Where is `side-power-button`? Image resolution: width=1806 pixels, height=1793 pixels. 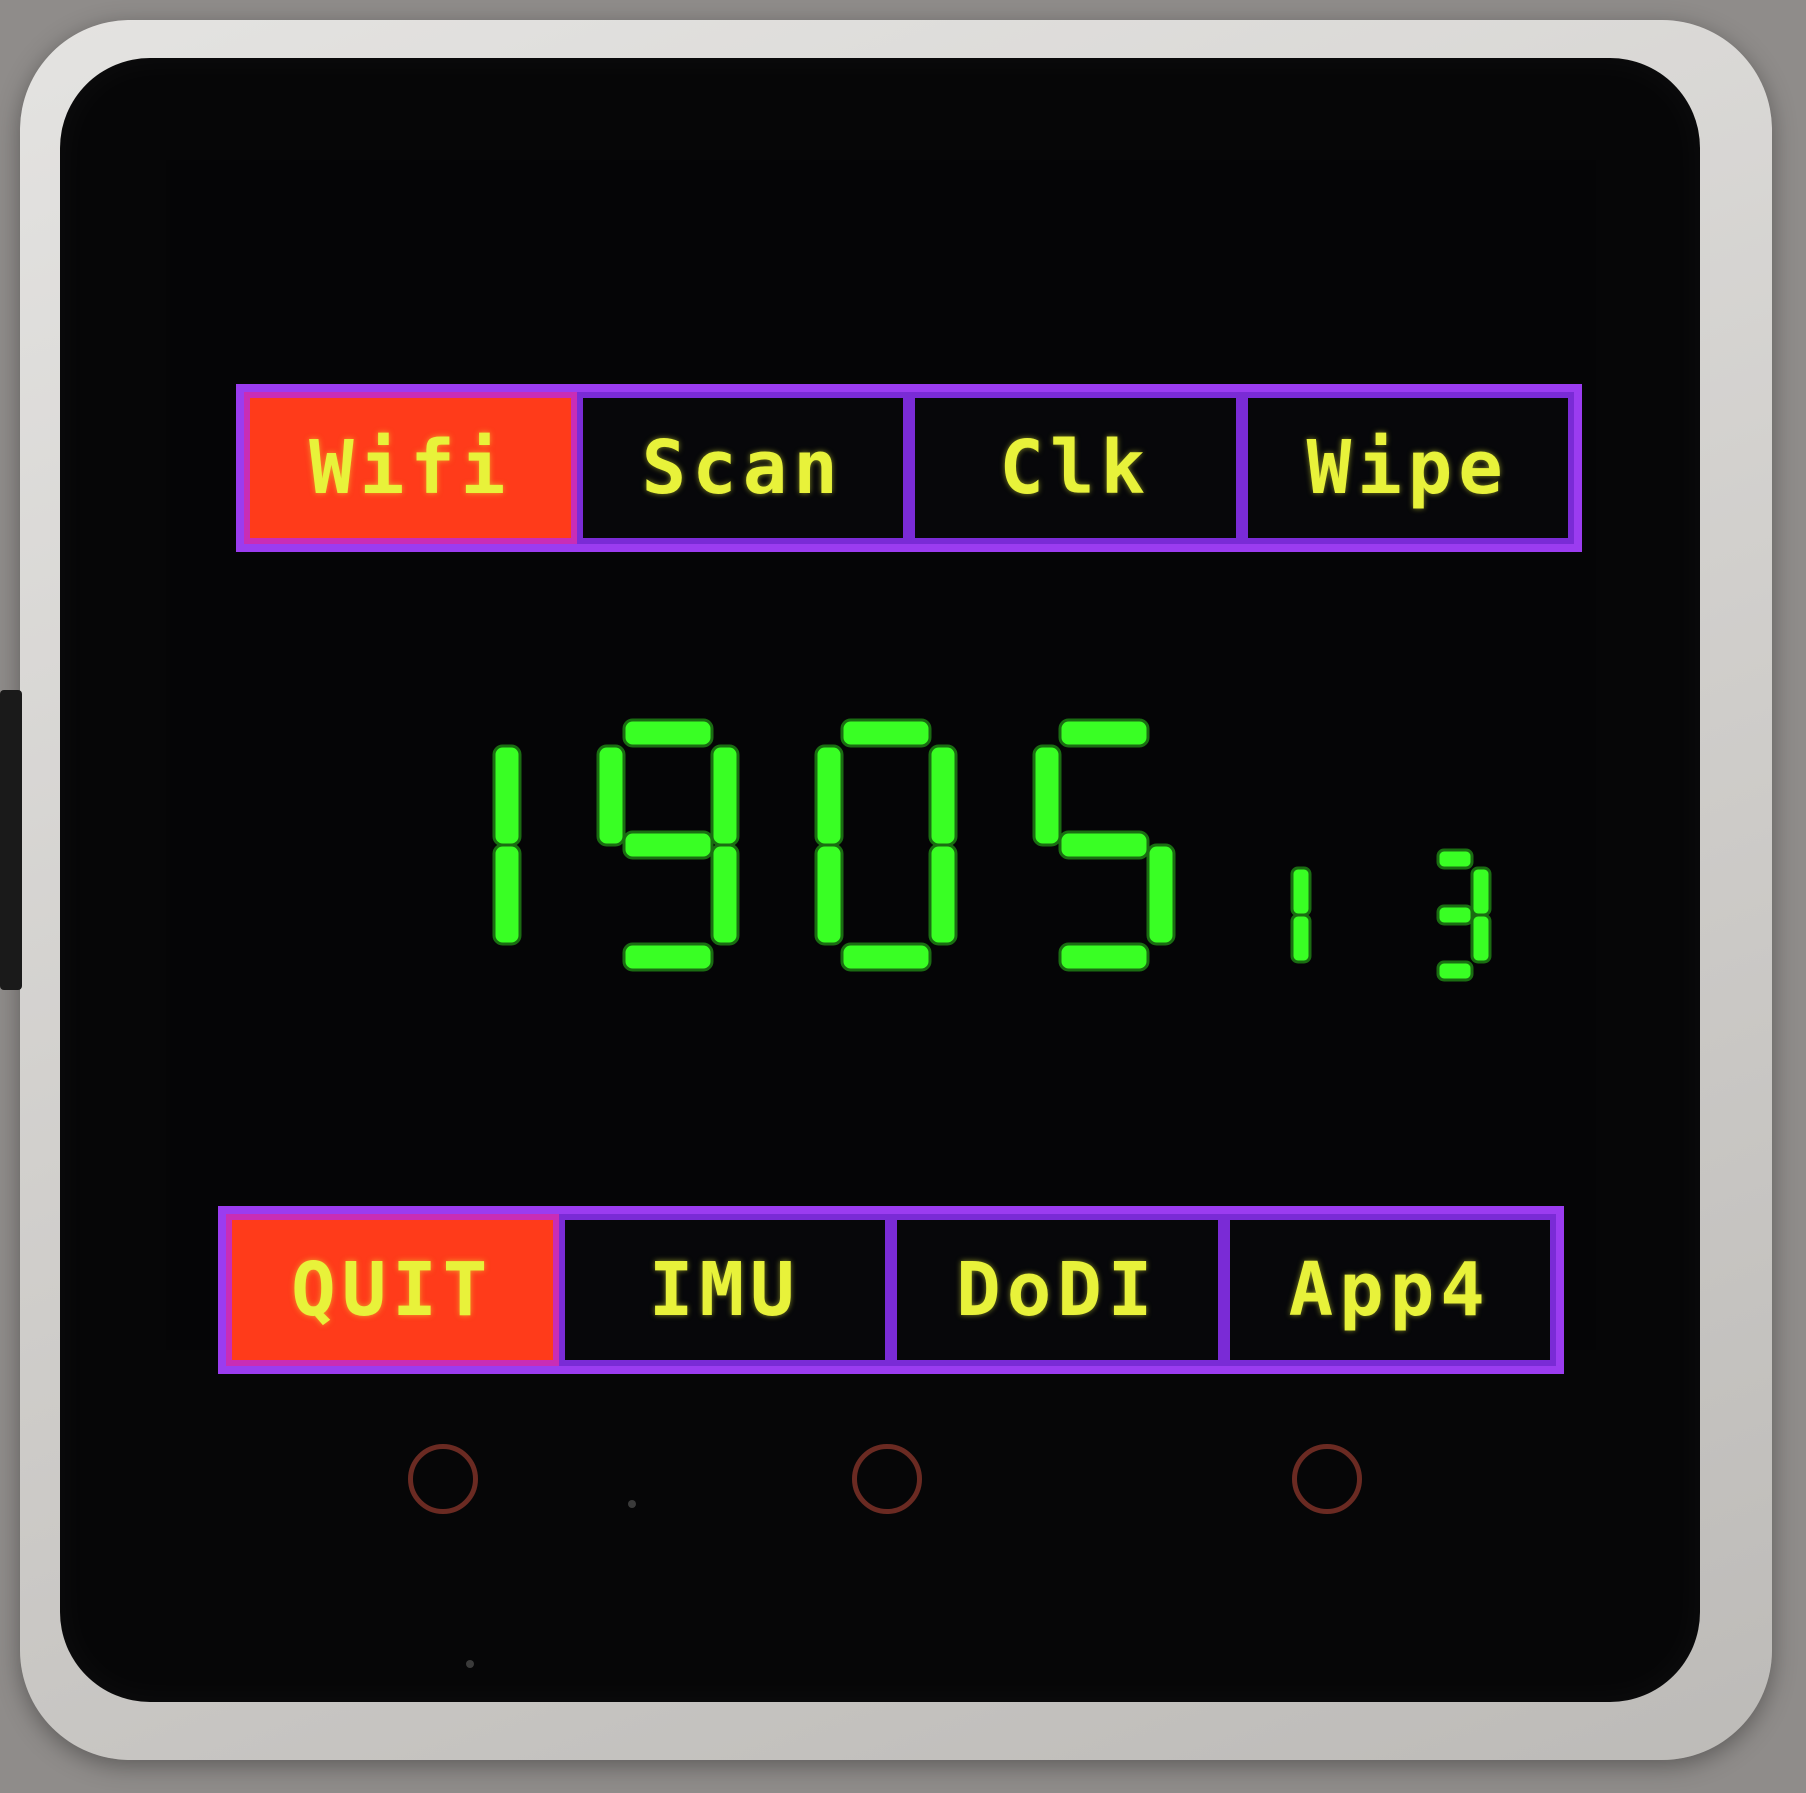 side-power-button is located at coordinates (11, 840).